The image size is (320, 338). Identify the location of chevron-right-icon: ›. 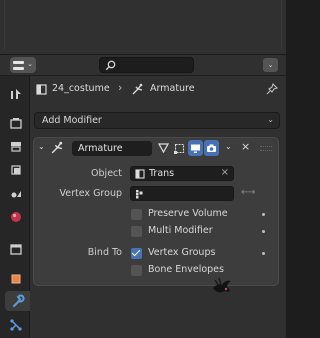
(120, 87).